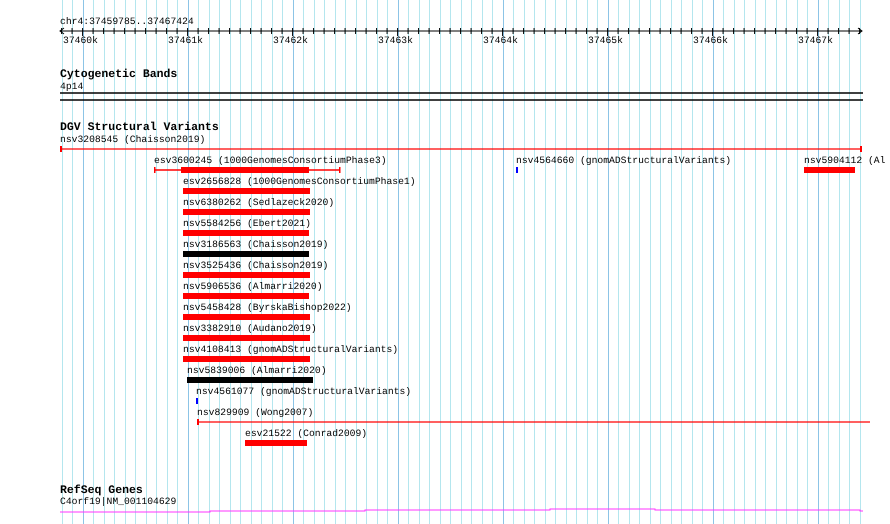  Describe the element at coordinates (255, 412) in the screenshot. I see `variant-label: nsv829909 (Wong2007)` at that location.